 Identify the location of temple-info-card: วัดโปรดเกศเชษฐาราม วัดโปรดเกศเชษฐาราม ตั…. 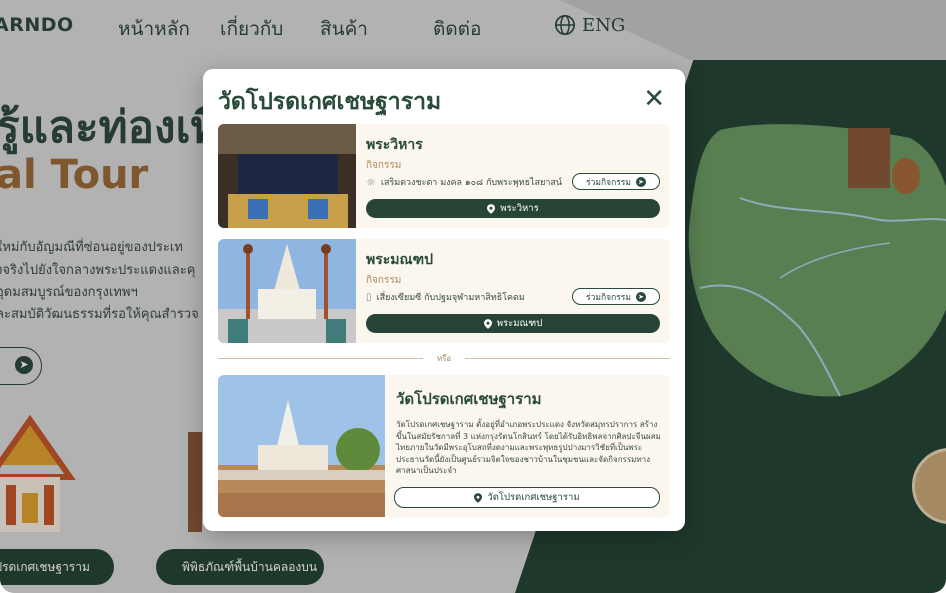
(444, 446).